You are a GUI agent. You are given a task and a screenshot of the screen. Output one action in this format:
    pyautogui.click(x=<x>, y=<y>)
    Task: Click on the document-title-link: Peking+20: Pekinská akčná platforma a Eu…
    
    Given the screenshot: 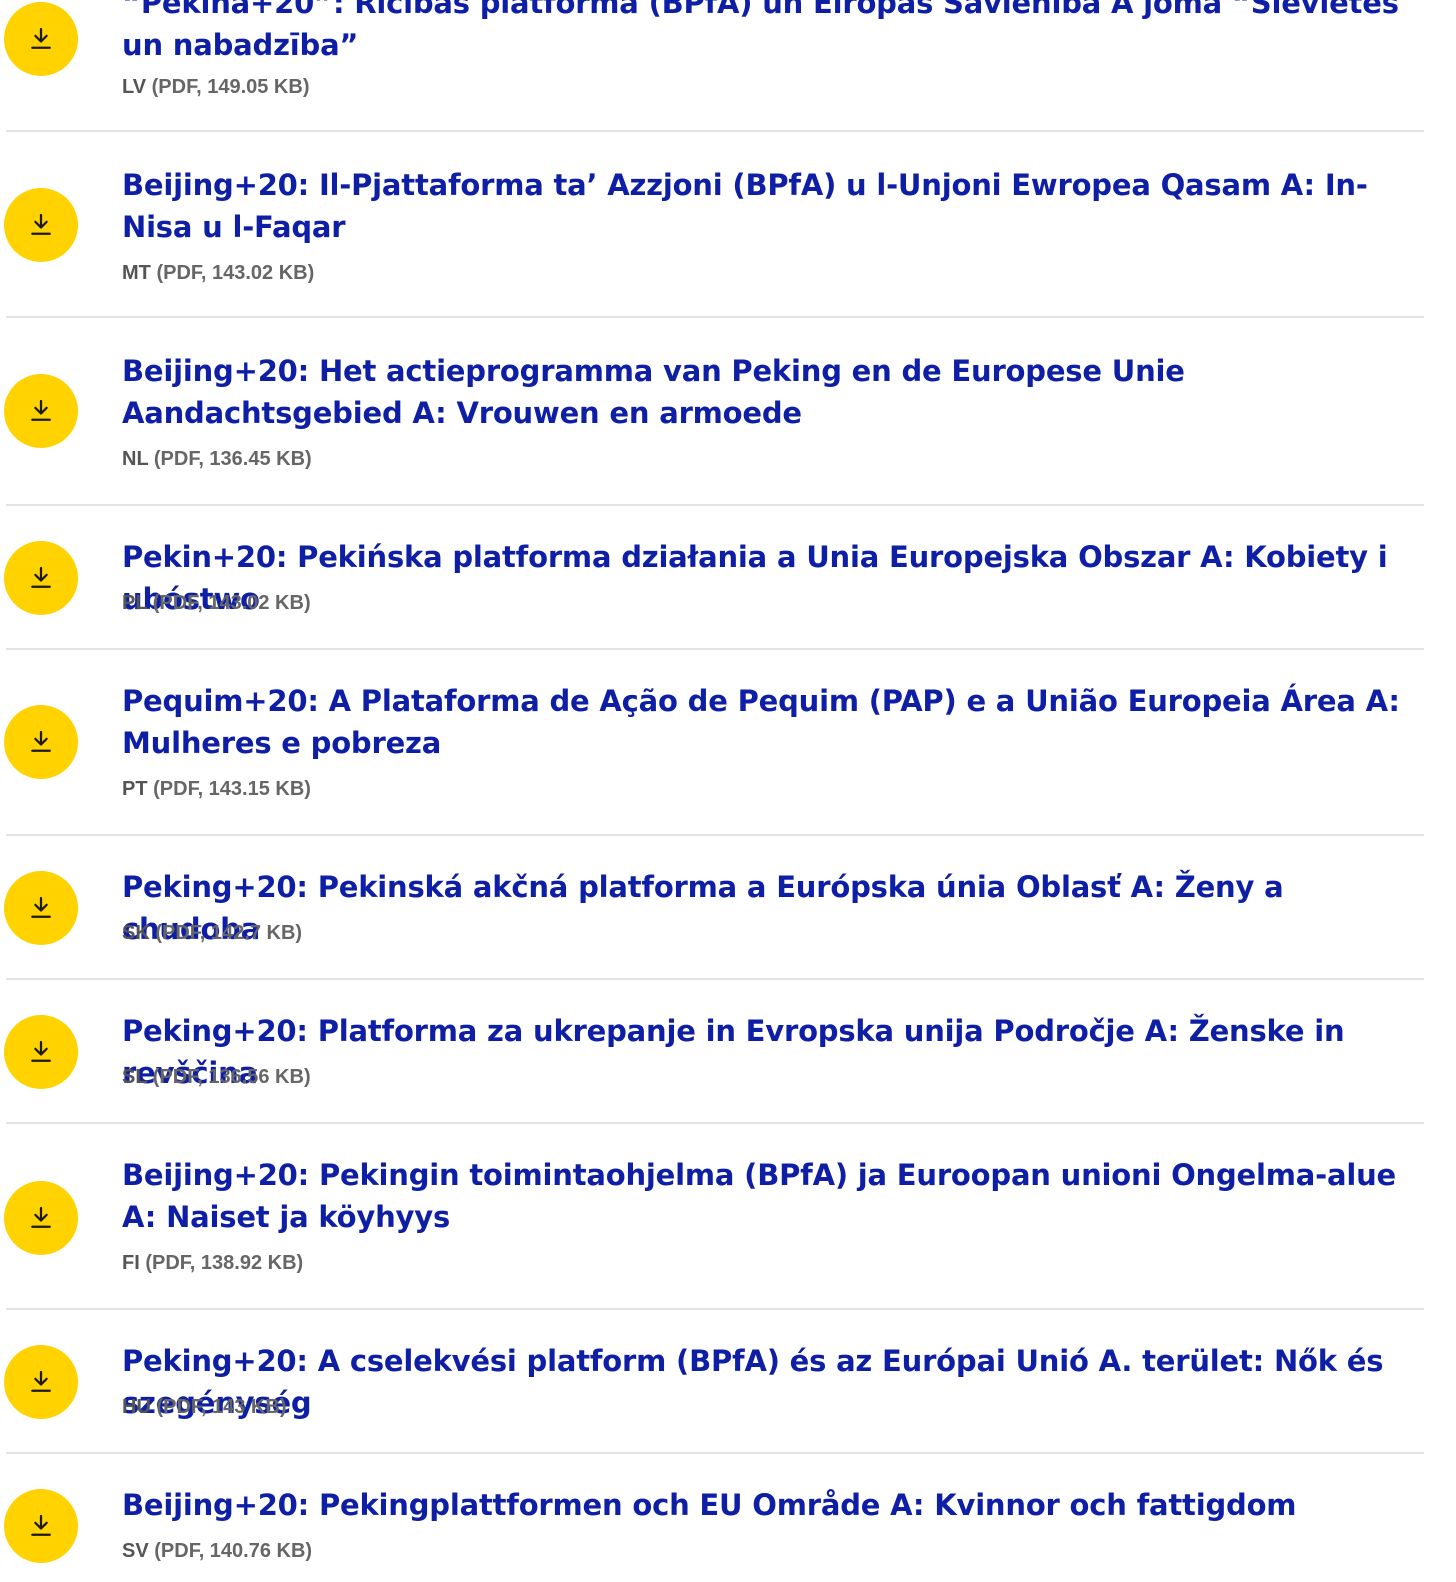 What is the action you would take?
    pyautogui.click(x=772, y=908)
    